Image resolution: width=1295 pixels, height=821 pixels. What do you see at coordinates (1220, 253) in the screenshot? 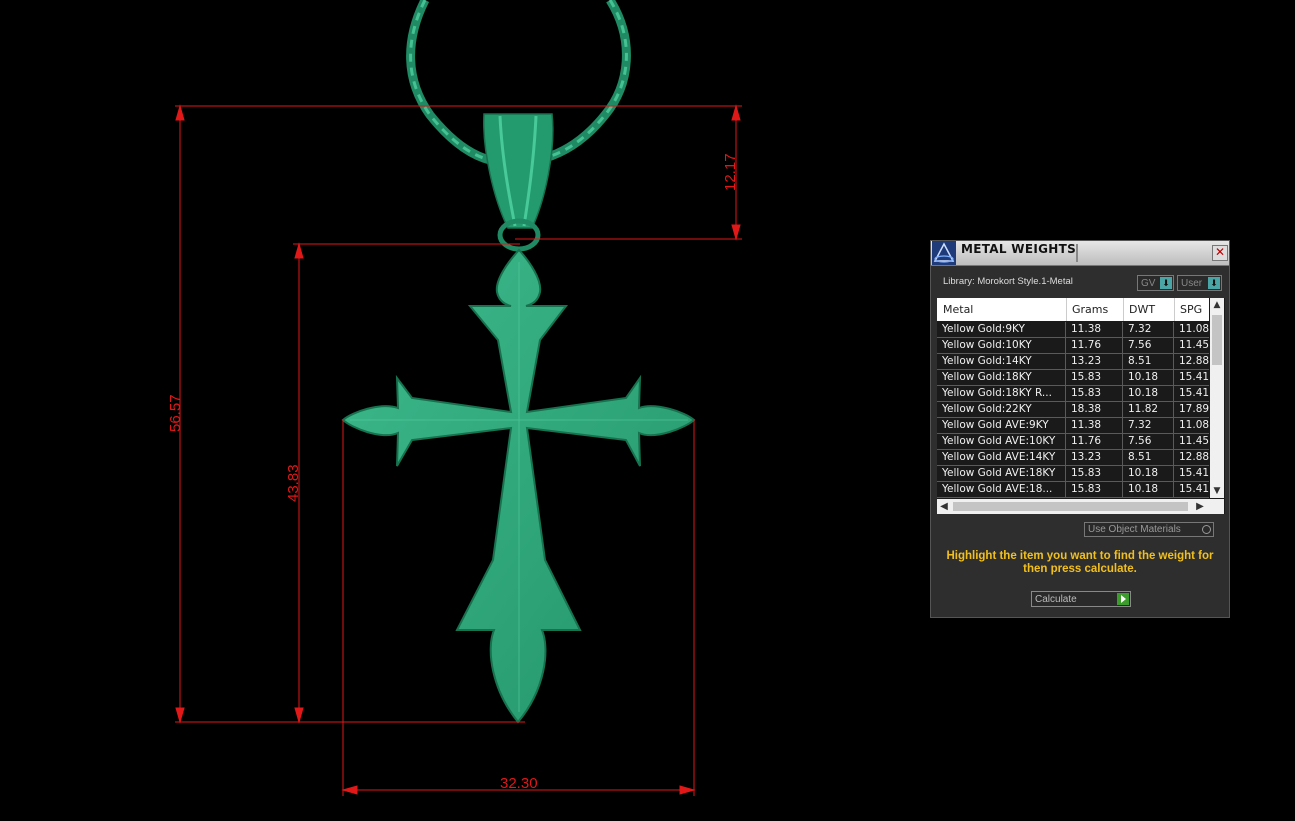
I see `close-button: ✕` at bounding box center [1220, 253].